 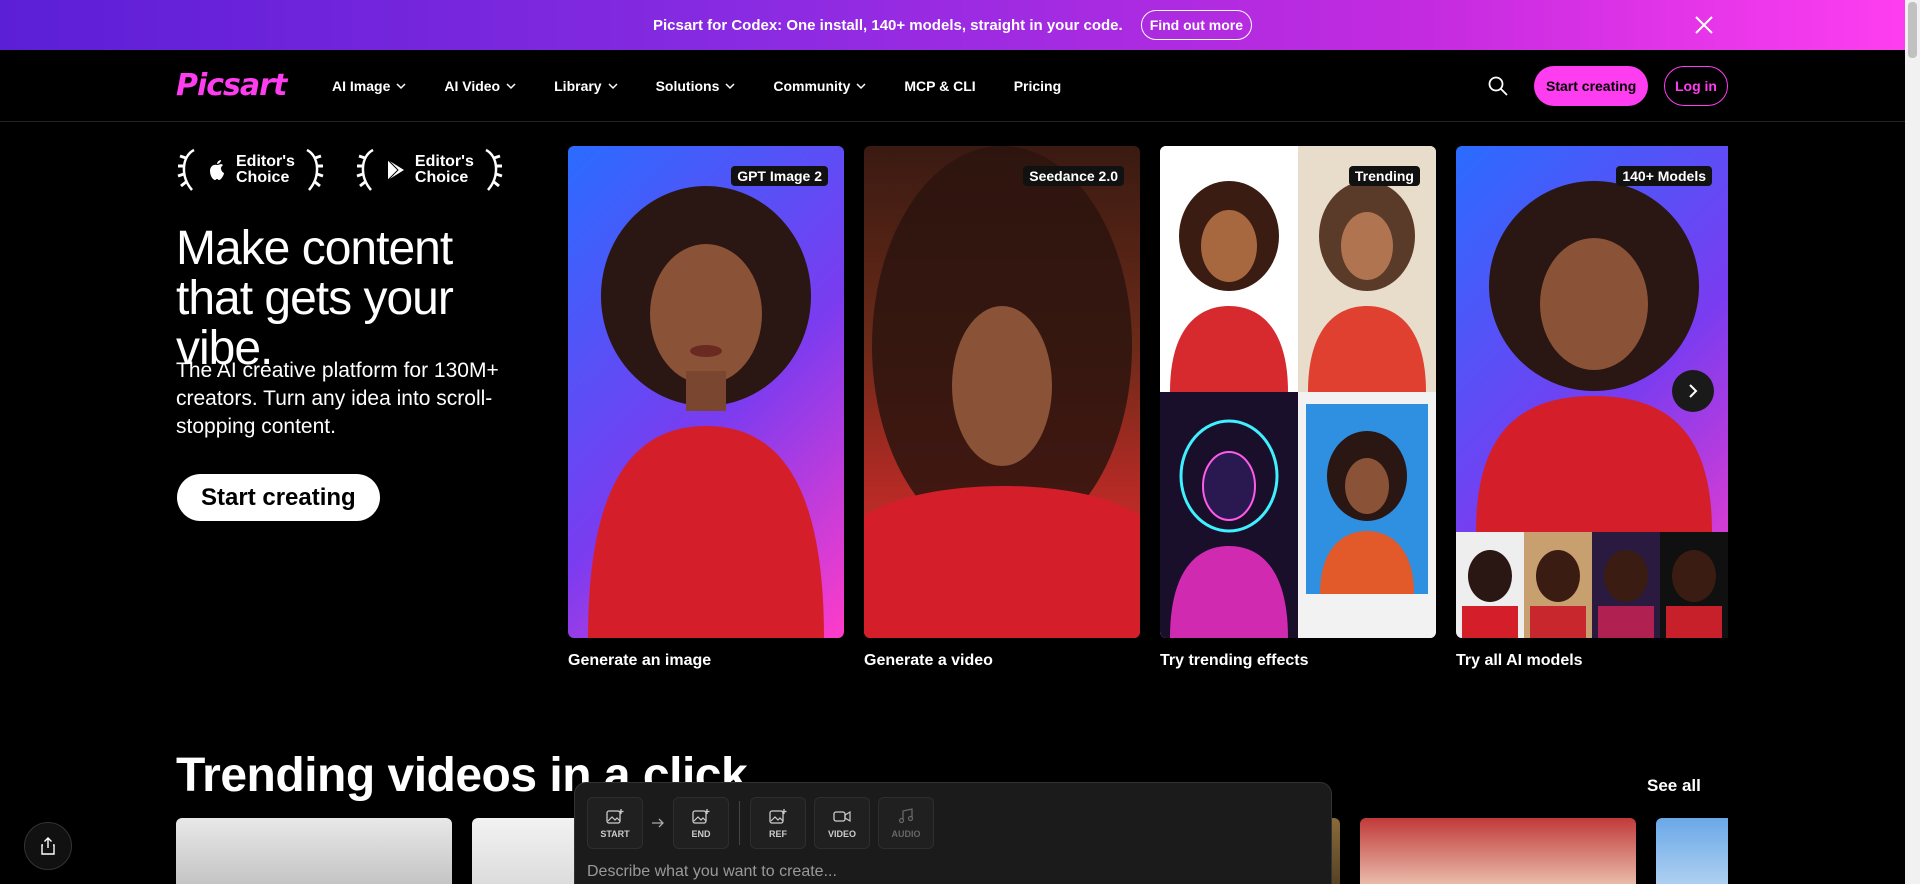 What do you see at coordinates (315, 298) in the screenshot?
I see `hero-title: Make content that gets your vibe.` at bounding box center [315, 298].